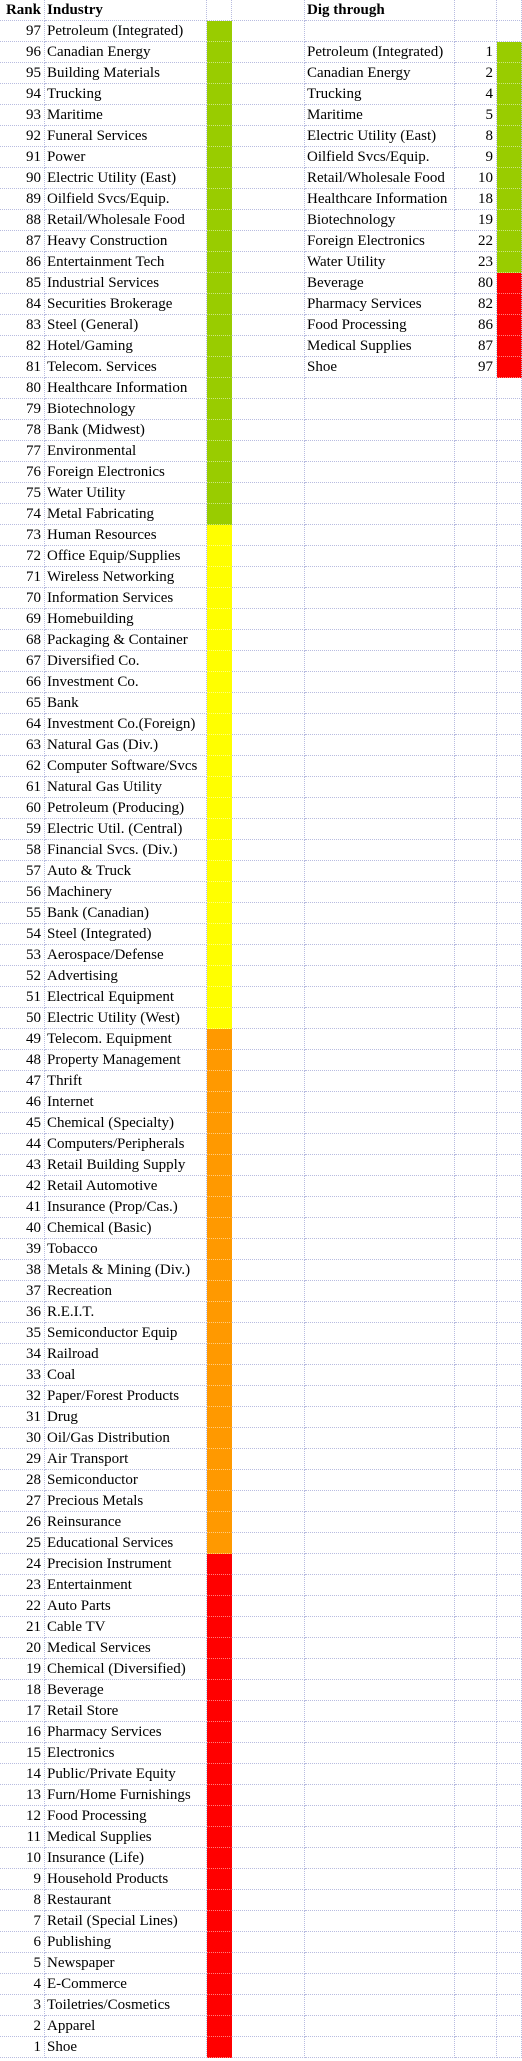  I want to click on rank-cell: 36, so click(22, 1312).